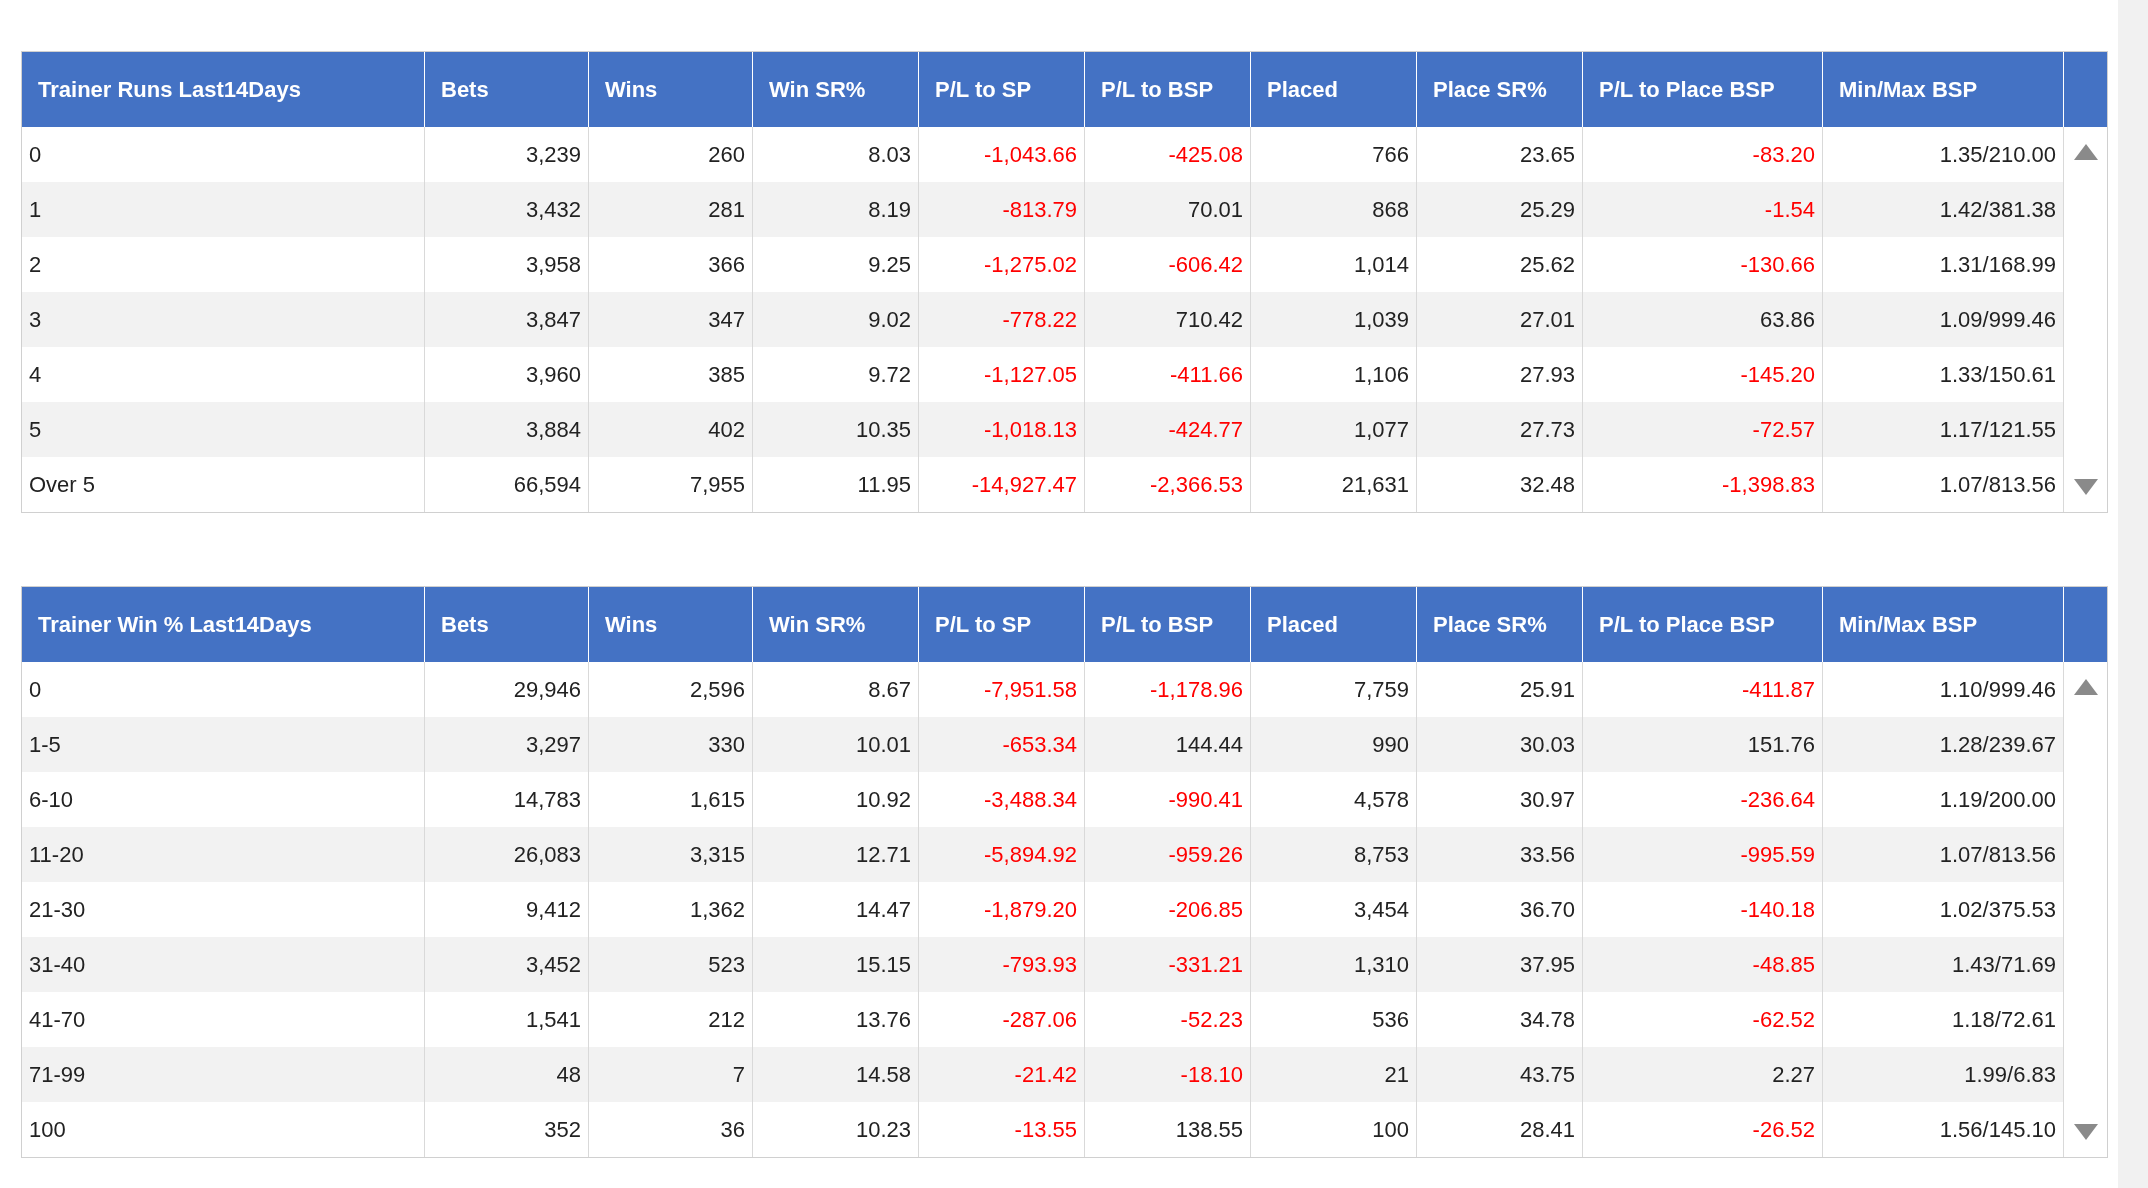 The height and width of the screenshot is (1188, 2148). Describe the element at coordinates (1030, 375) in the screenshot. I see `table-cell-text: -1,127.05` at that location.